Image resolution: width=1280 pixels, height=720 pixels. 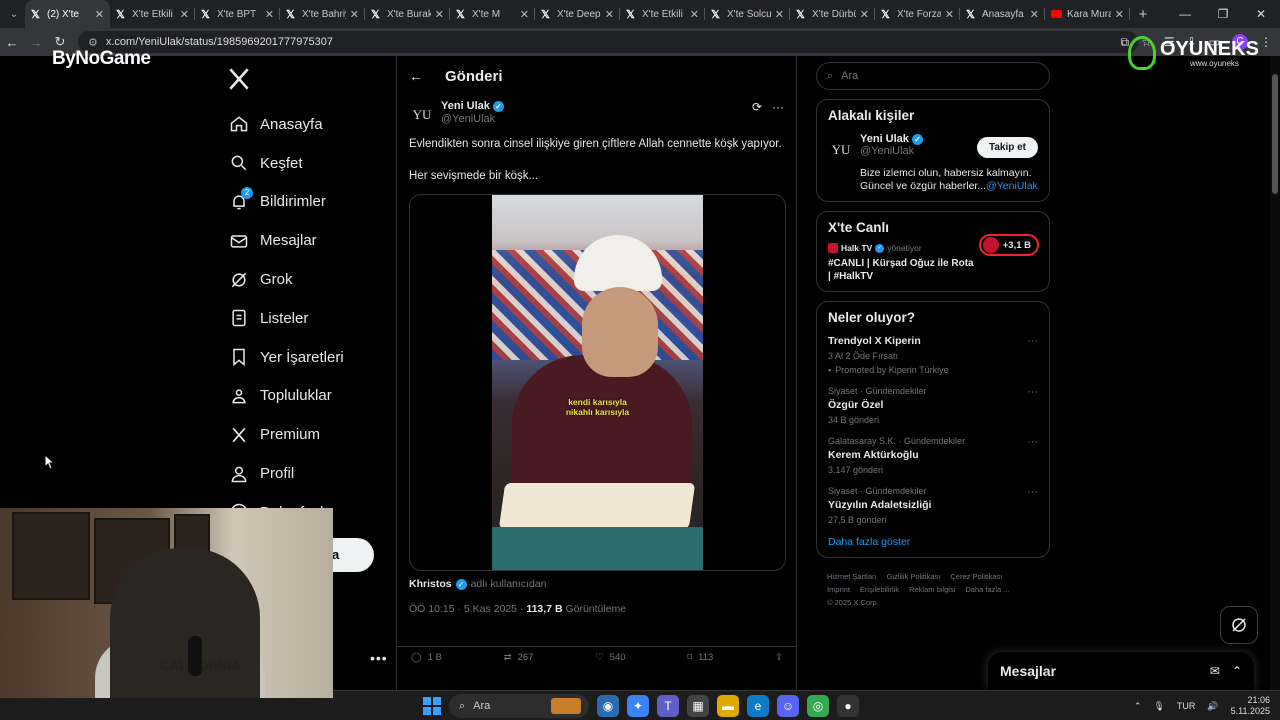 I want to click on follow-button: Takip et, so click(x=1007, y=147).